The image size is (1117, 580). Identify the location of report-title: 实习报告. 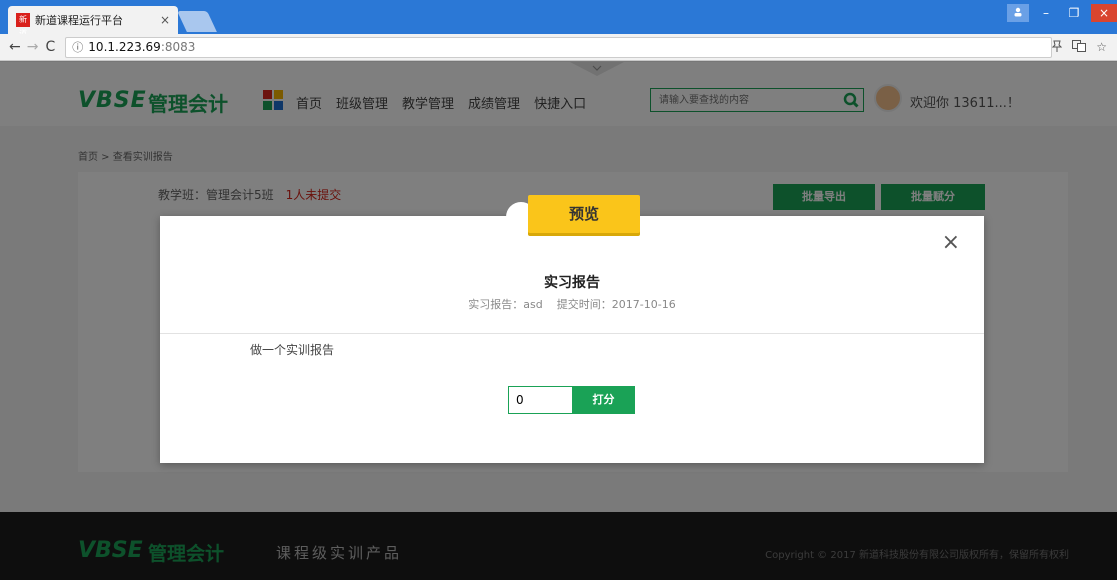
(572, 283).